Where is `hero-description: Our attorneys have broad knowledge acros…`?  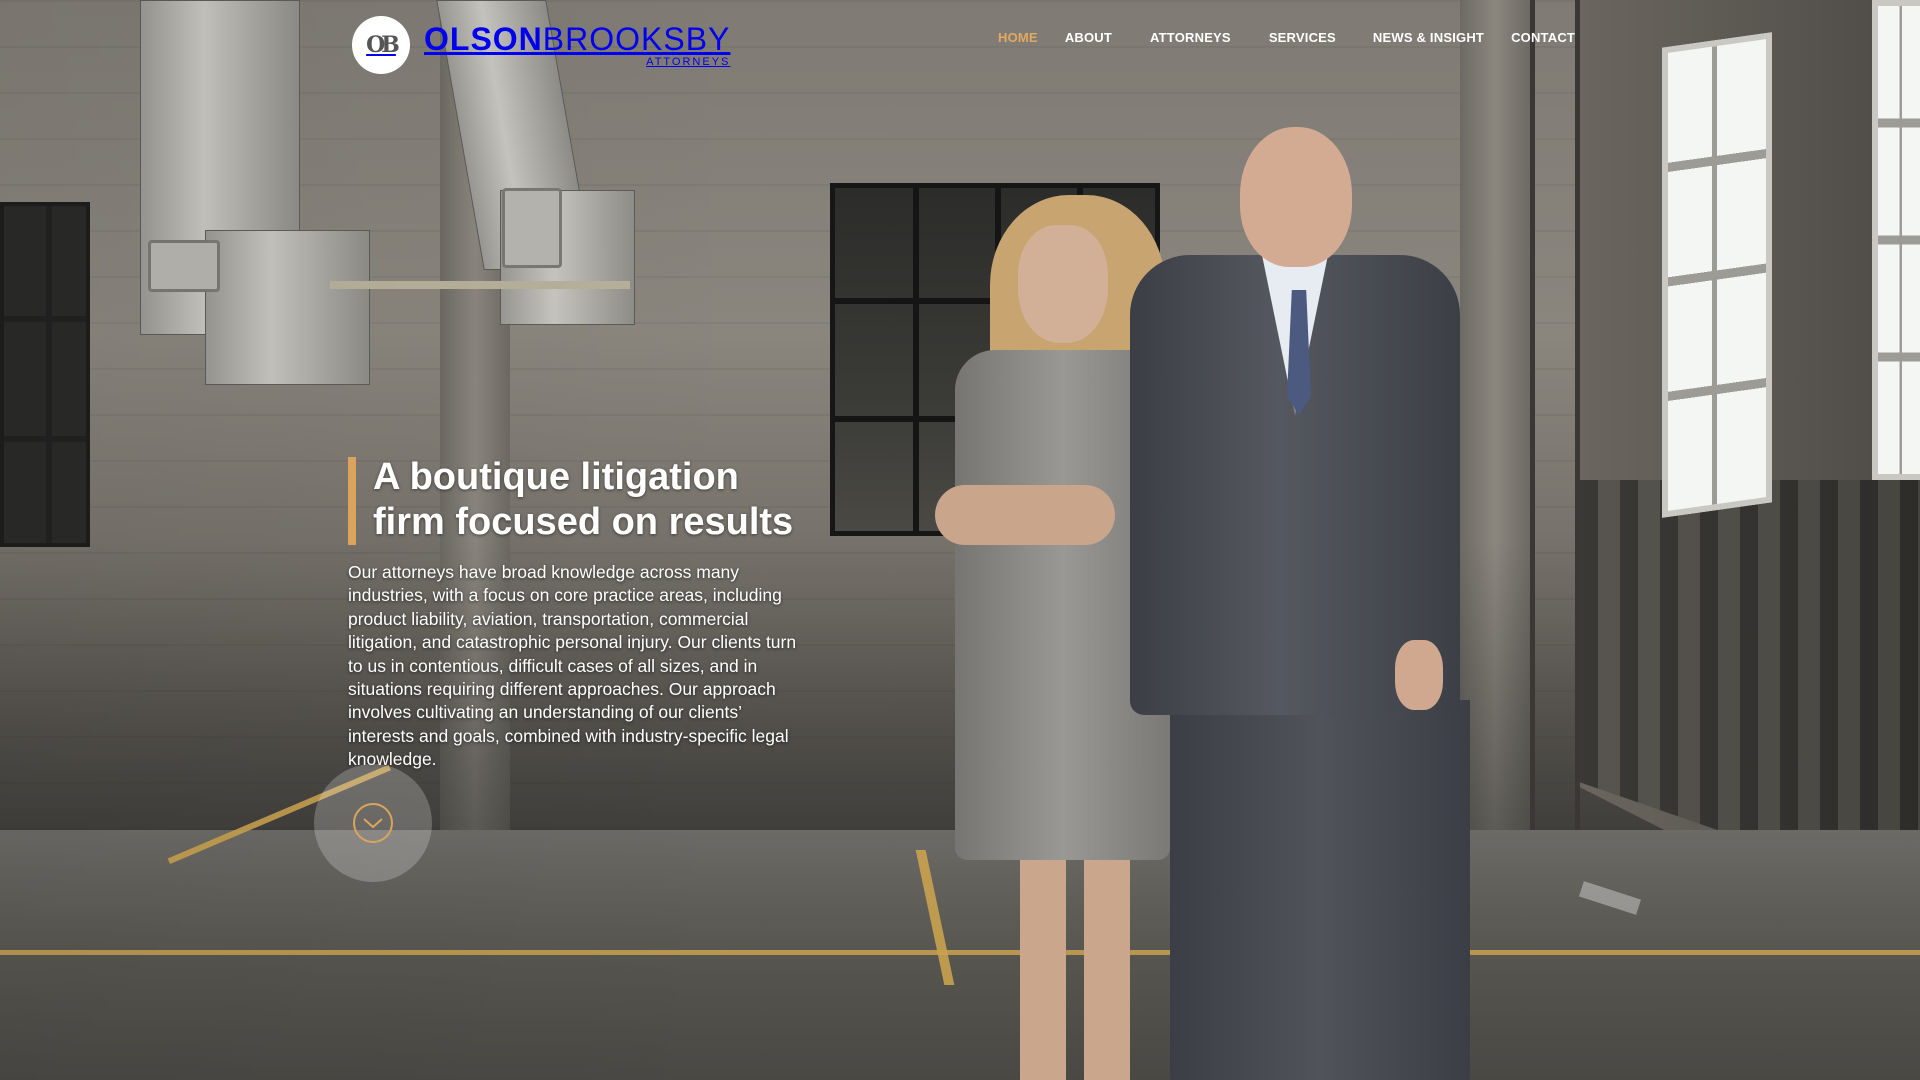
hero-description: Our attorneys have broad knowledge acros… is located at coordinates (572, 666).